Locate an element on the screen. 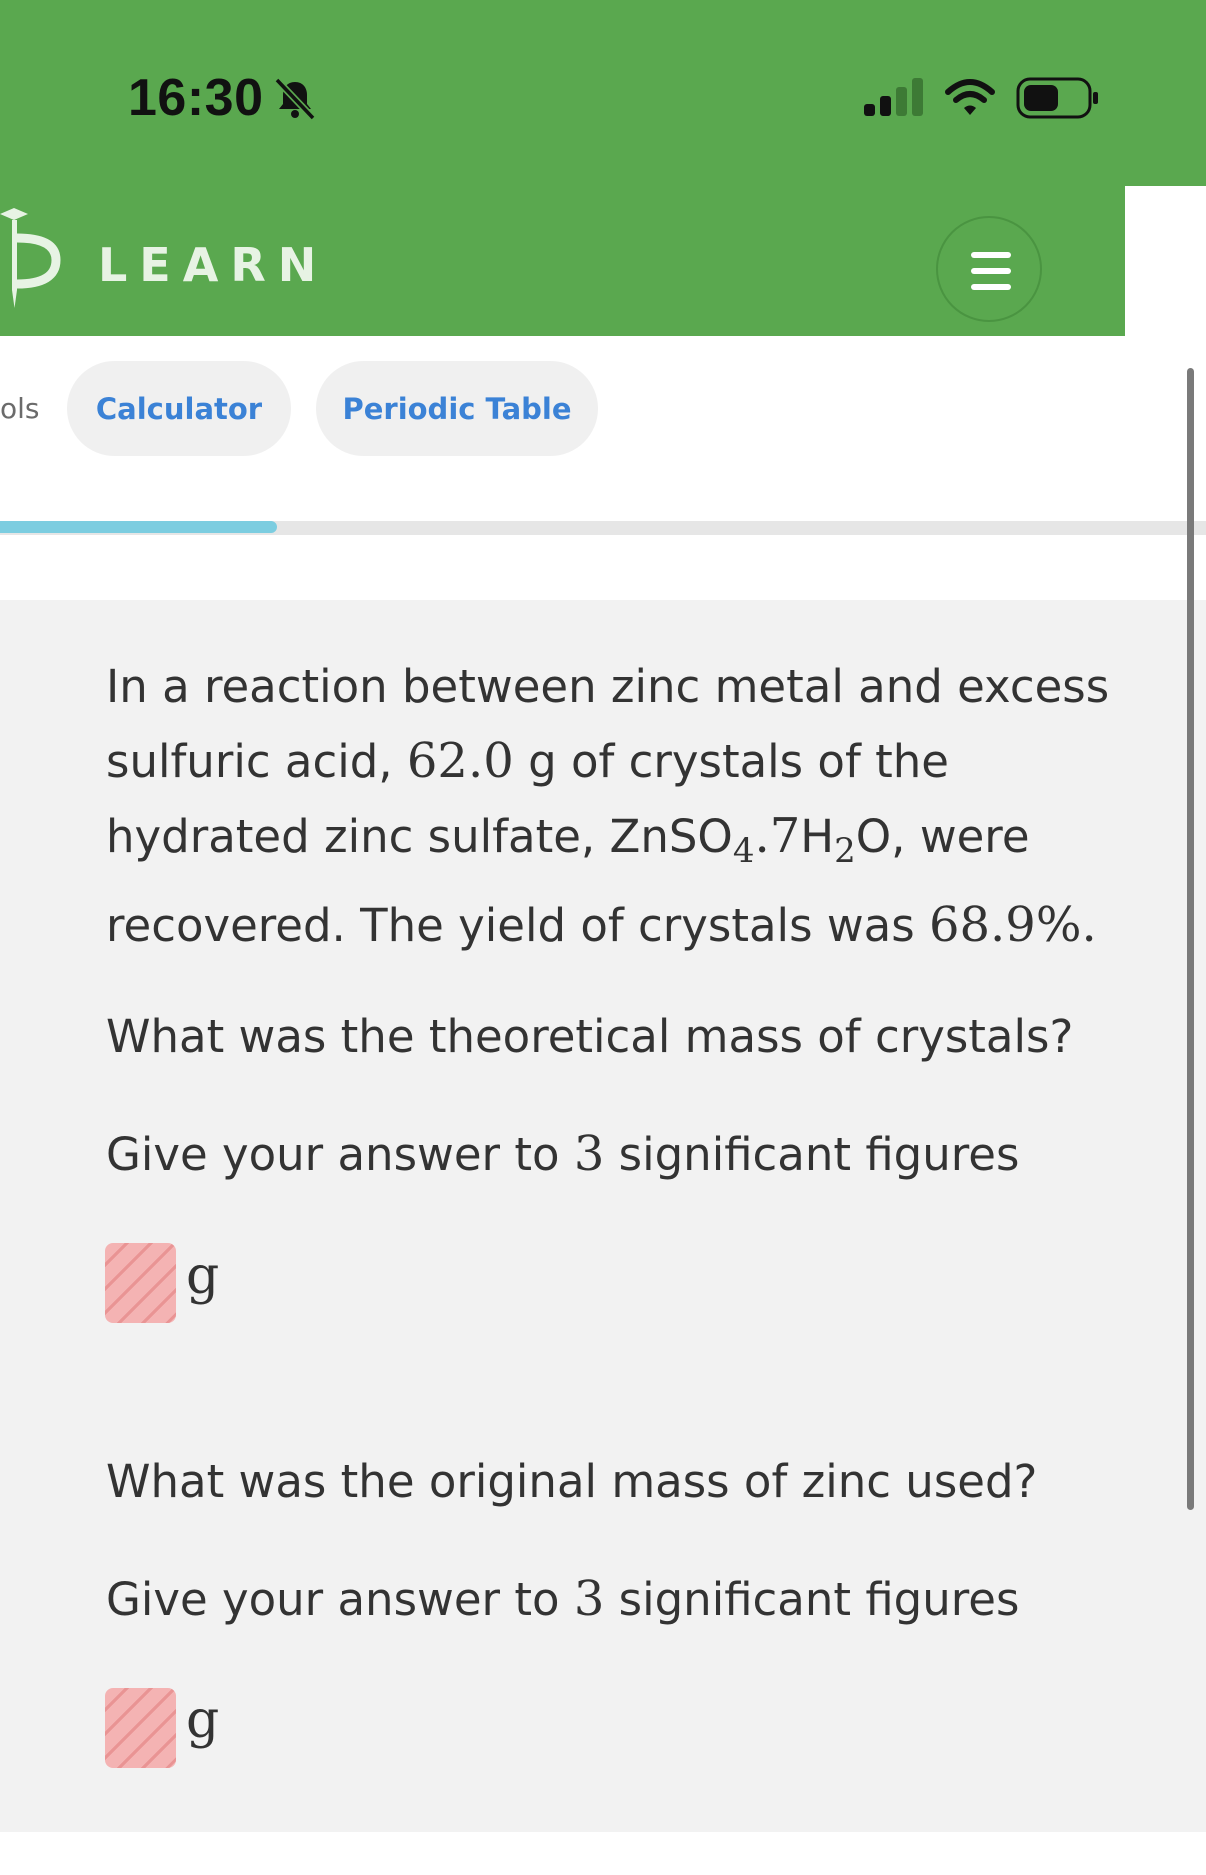 The image size is (1206, 1875). water-count: .7 is located at coordinates (777, 836).